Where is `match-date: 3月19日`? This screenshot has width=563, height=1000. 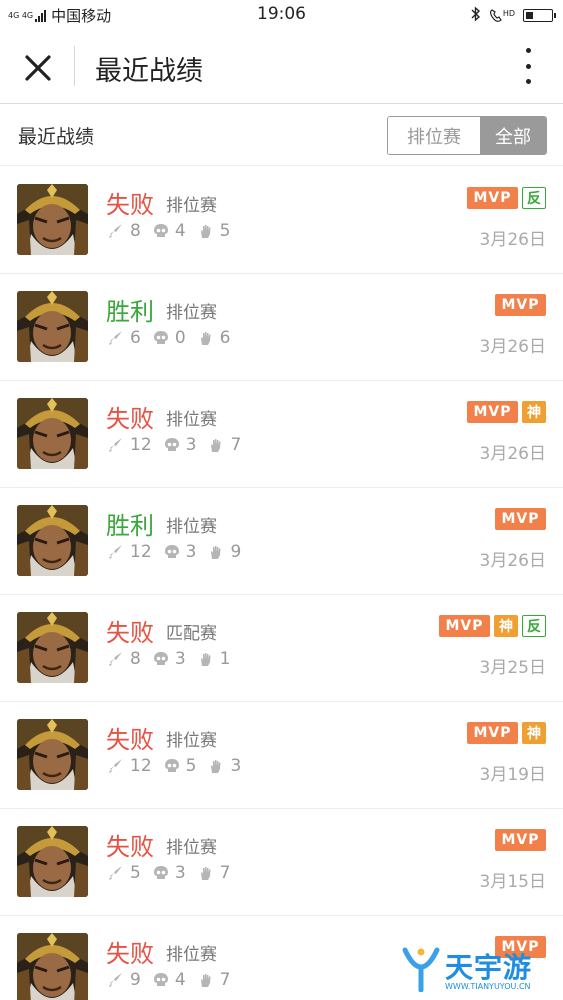
match-date: 3月19日 is located at coordinates (512, 775).